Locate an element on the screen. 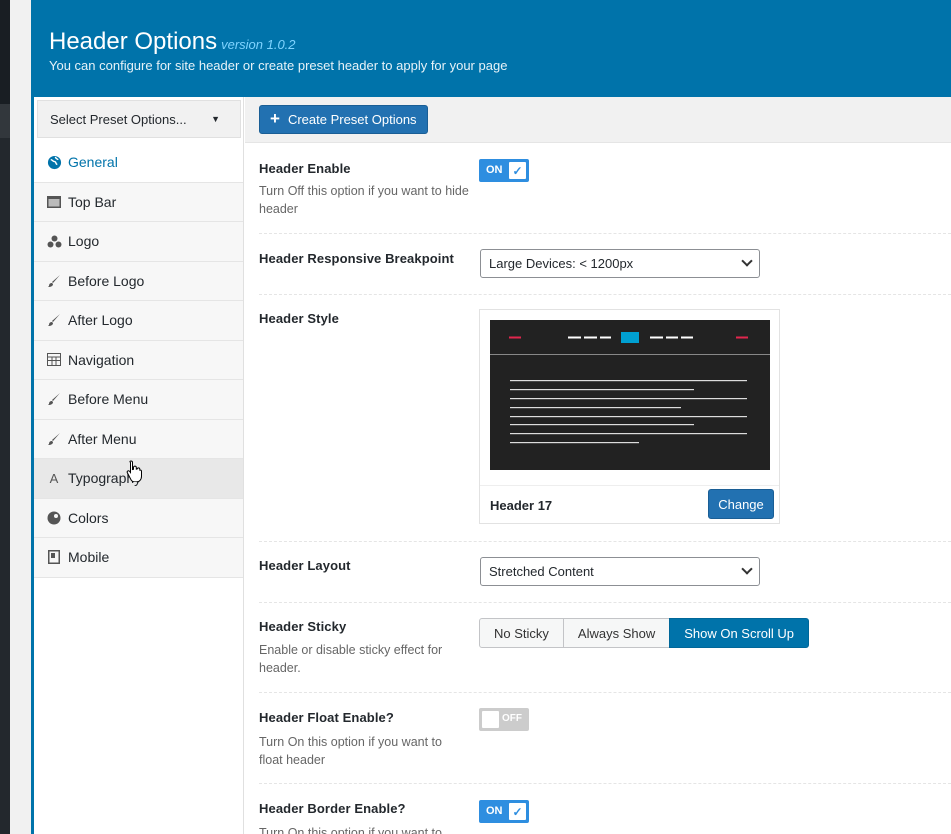  nav-label: After Logo is located at coordinates (100, 320).